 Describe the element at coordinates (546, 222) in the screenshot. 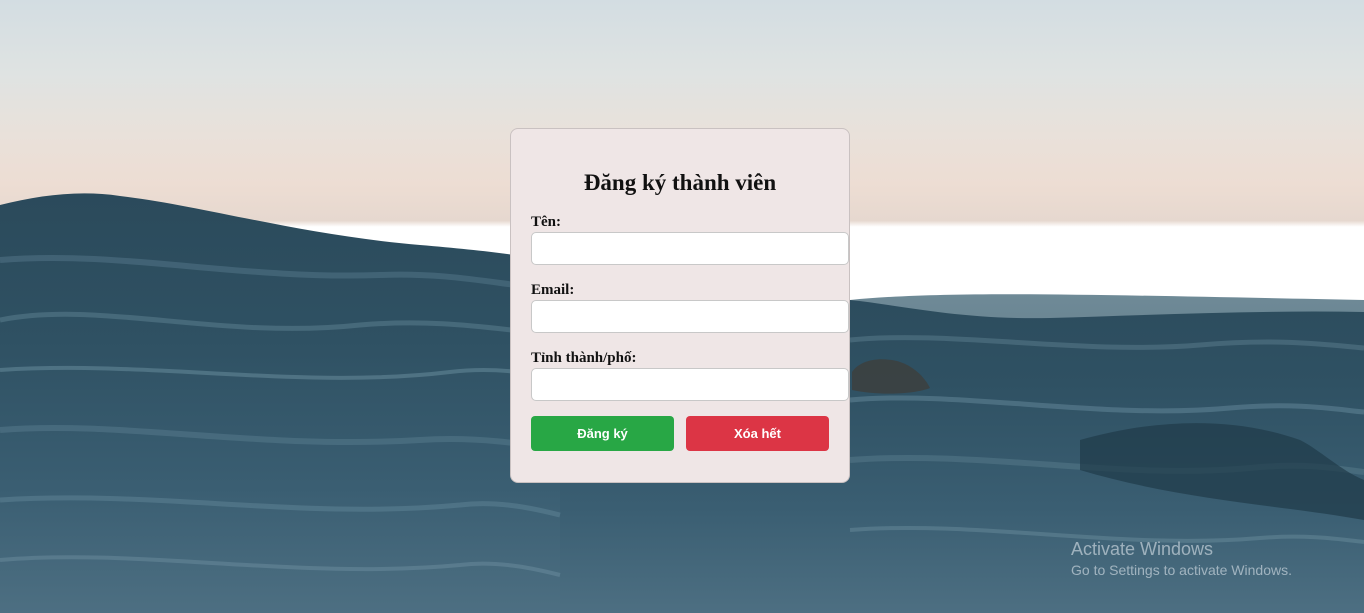

I see `name-label: Tên:` at that location.